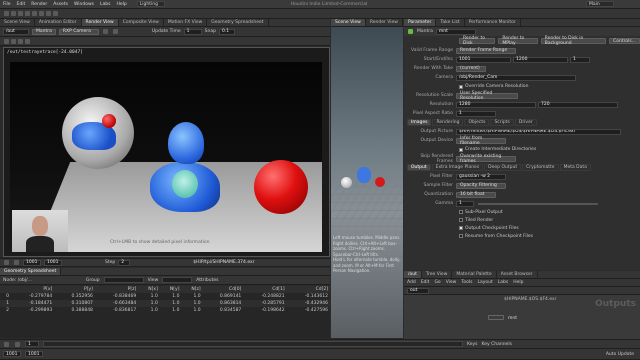 The image size is (640, 360). Describe the element at coordinates (238, 22) in the screenshot. I see `tab-geometry-spreadsheet: Geometry Spreadsheet` at that location.